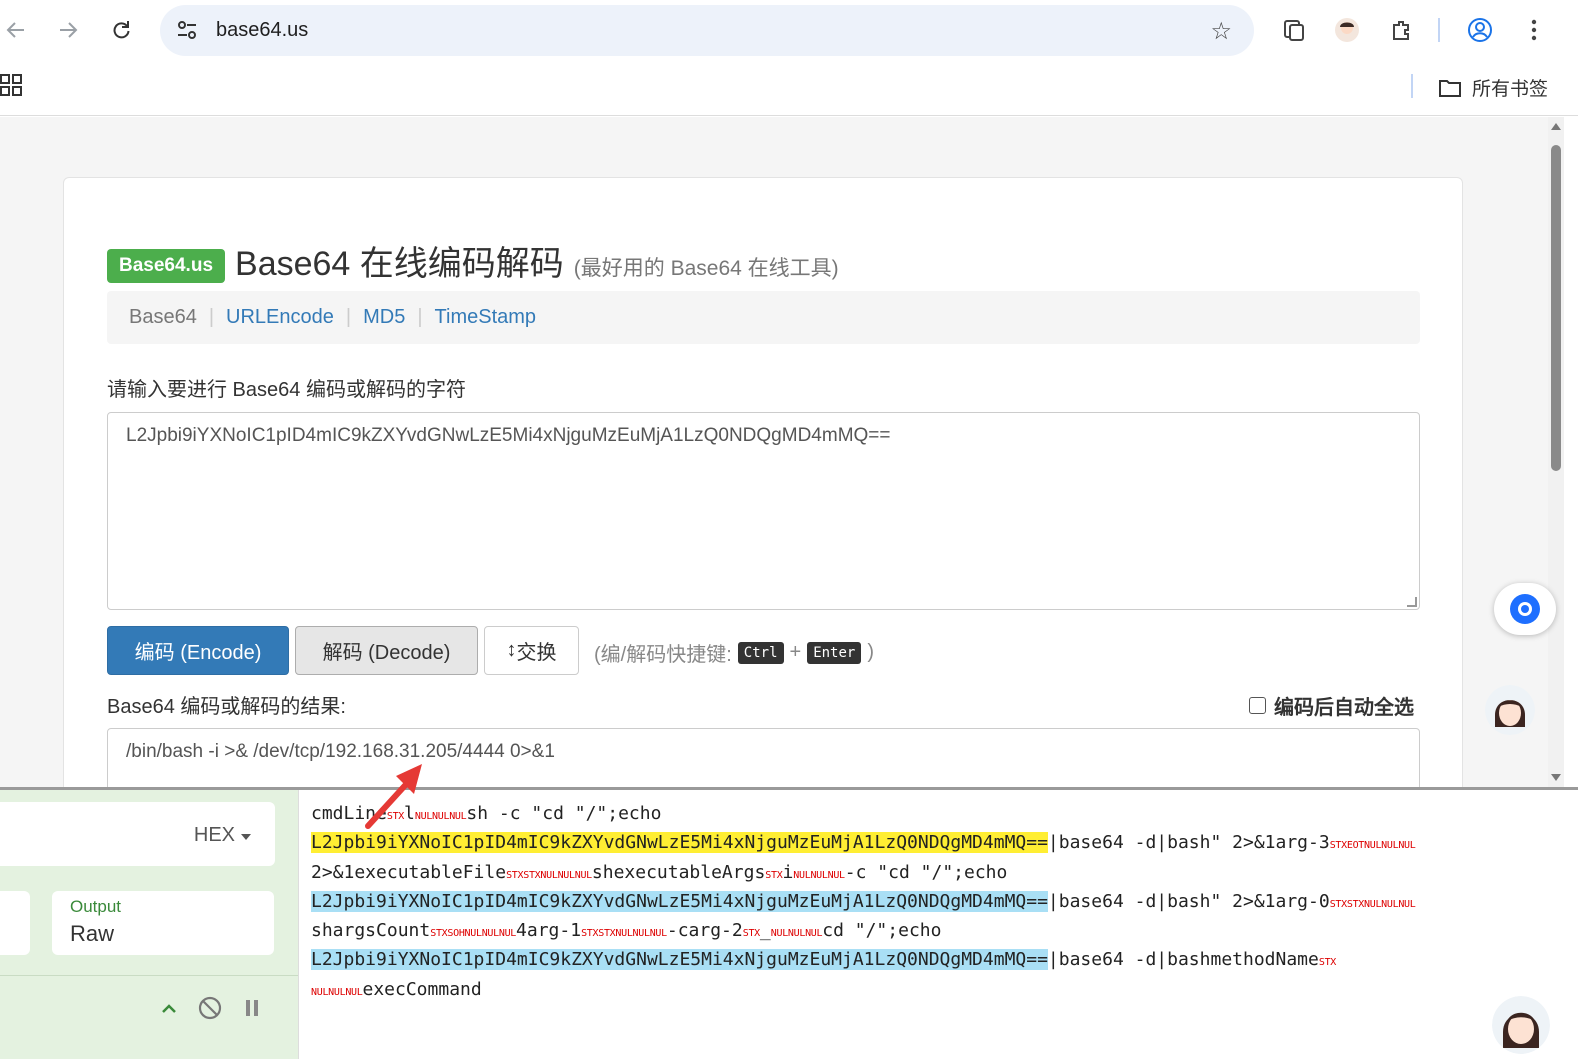 The height and width of the screenshot is (1059, 1578). Describe the element at coordinates (422, 989) in the screenshot. I see `code-text: execCommand` at that location.